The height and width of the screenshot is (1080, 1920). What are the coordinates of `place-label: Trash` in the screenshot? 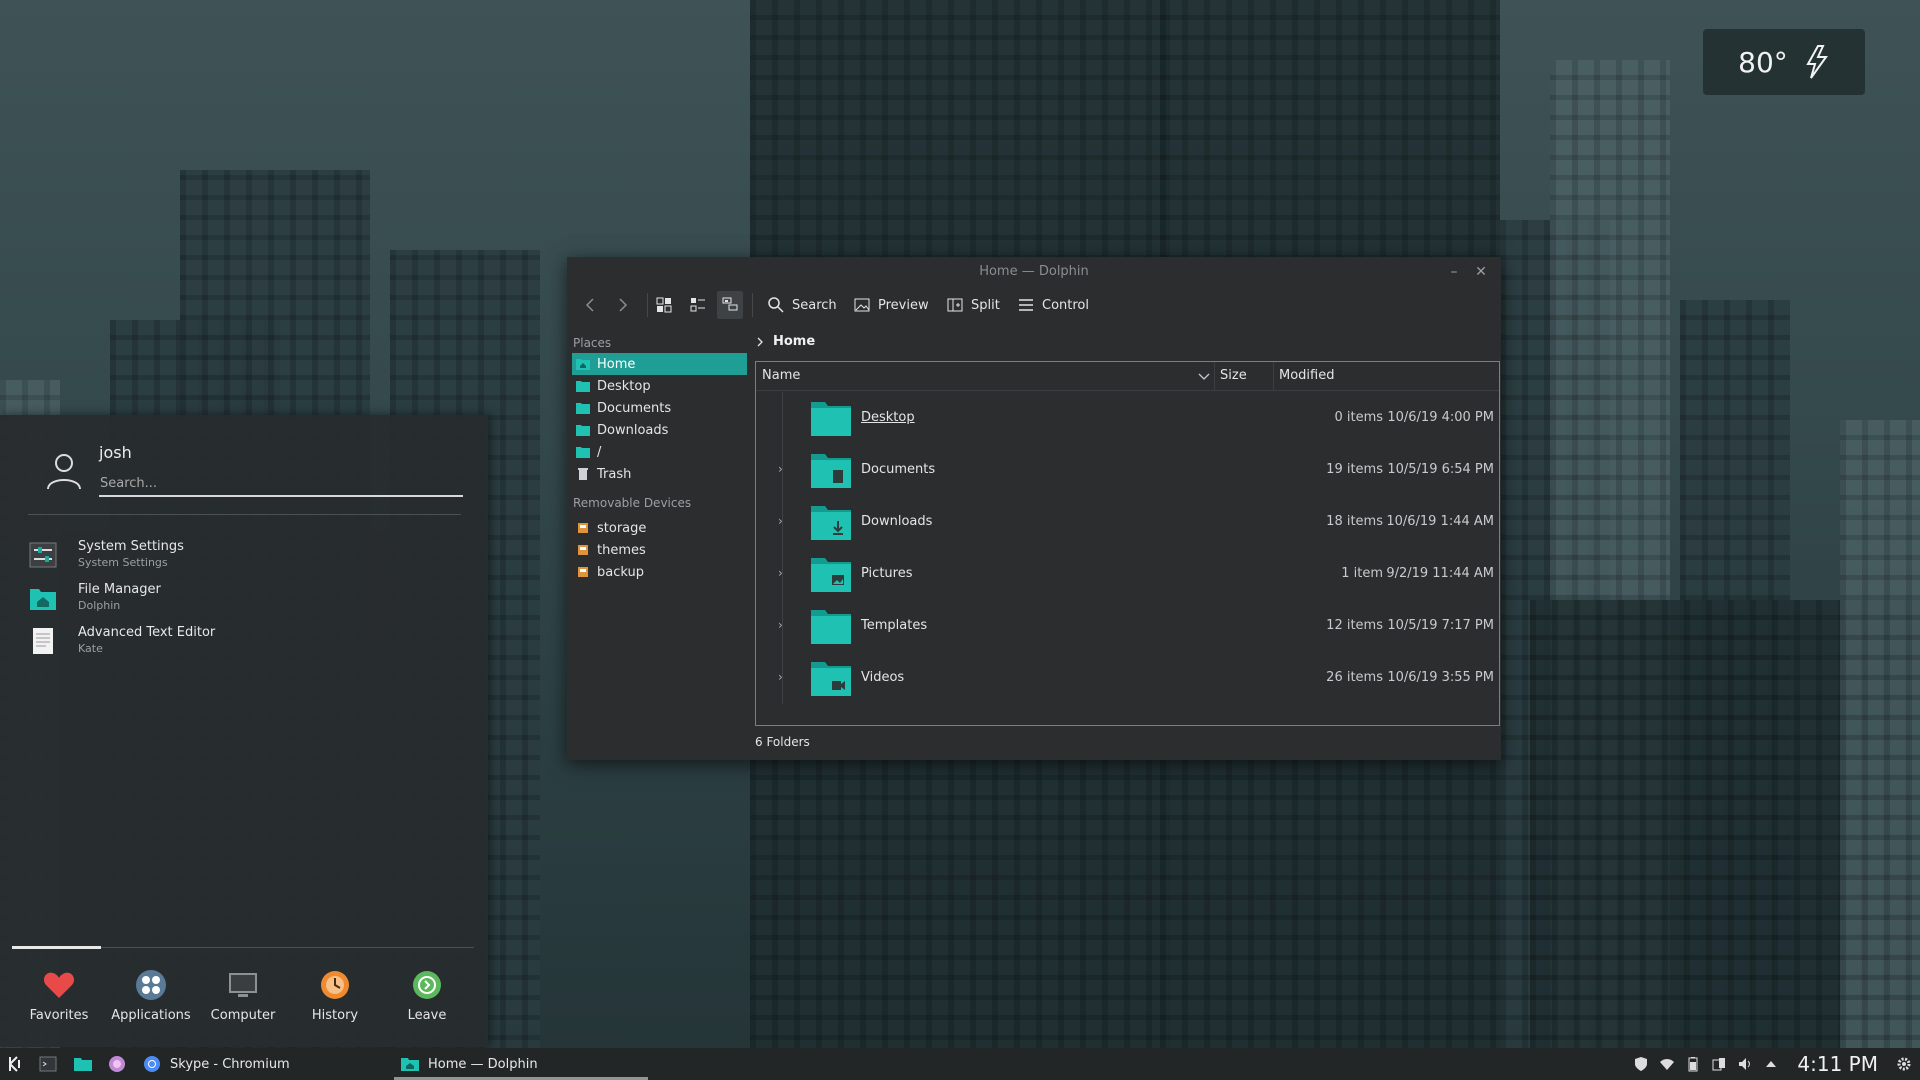 It's located at (614, 474).